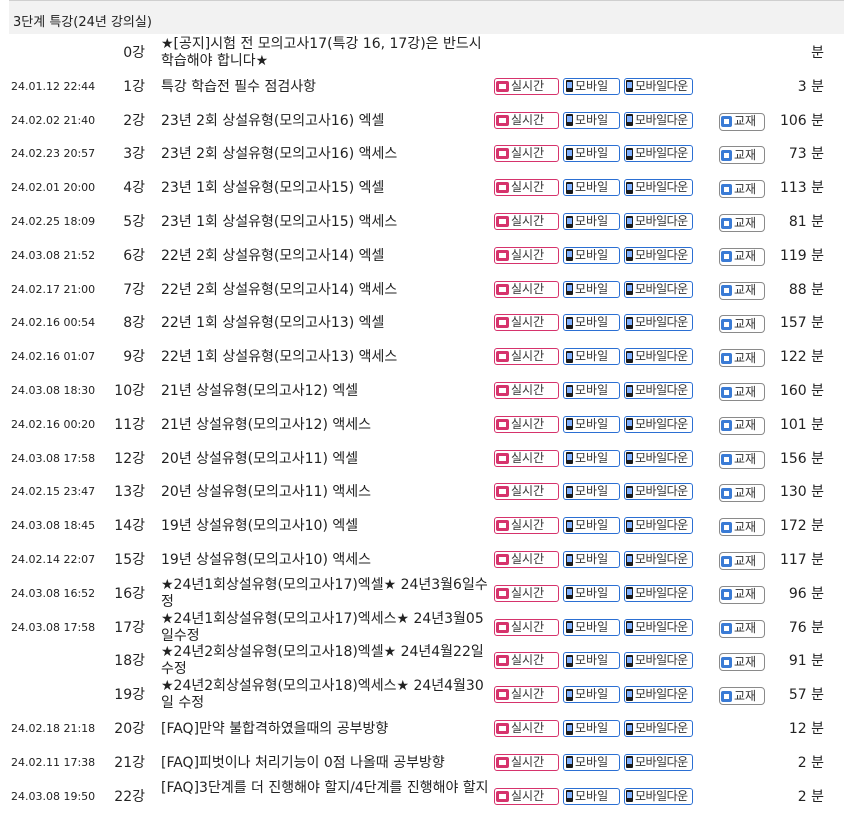 The height and width of the screenshot is (814, 857). What do you see at coordinates (327, 492) in the screenshot?
I see `lecture-title-link: 20년 상설유형(모의고사11) 액세스` at bounding box center [327, 492].